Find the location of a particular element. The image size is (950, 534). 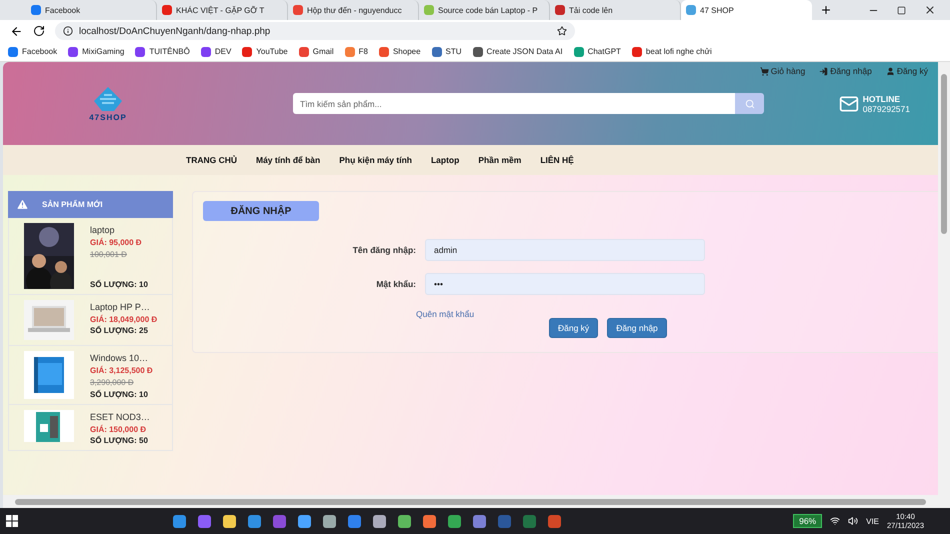

vertical-scrollbar is located at coordinates (944, 285).